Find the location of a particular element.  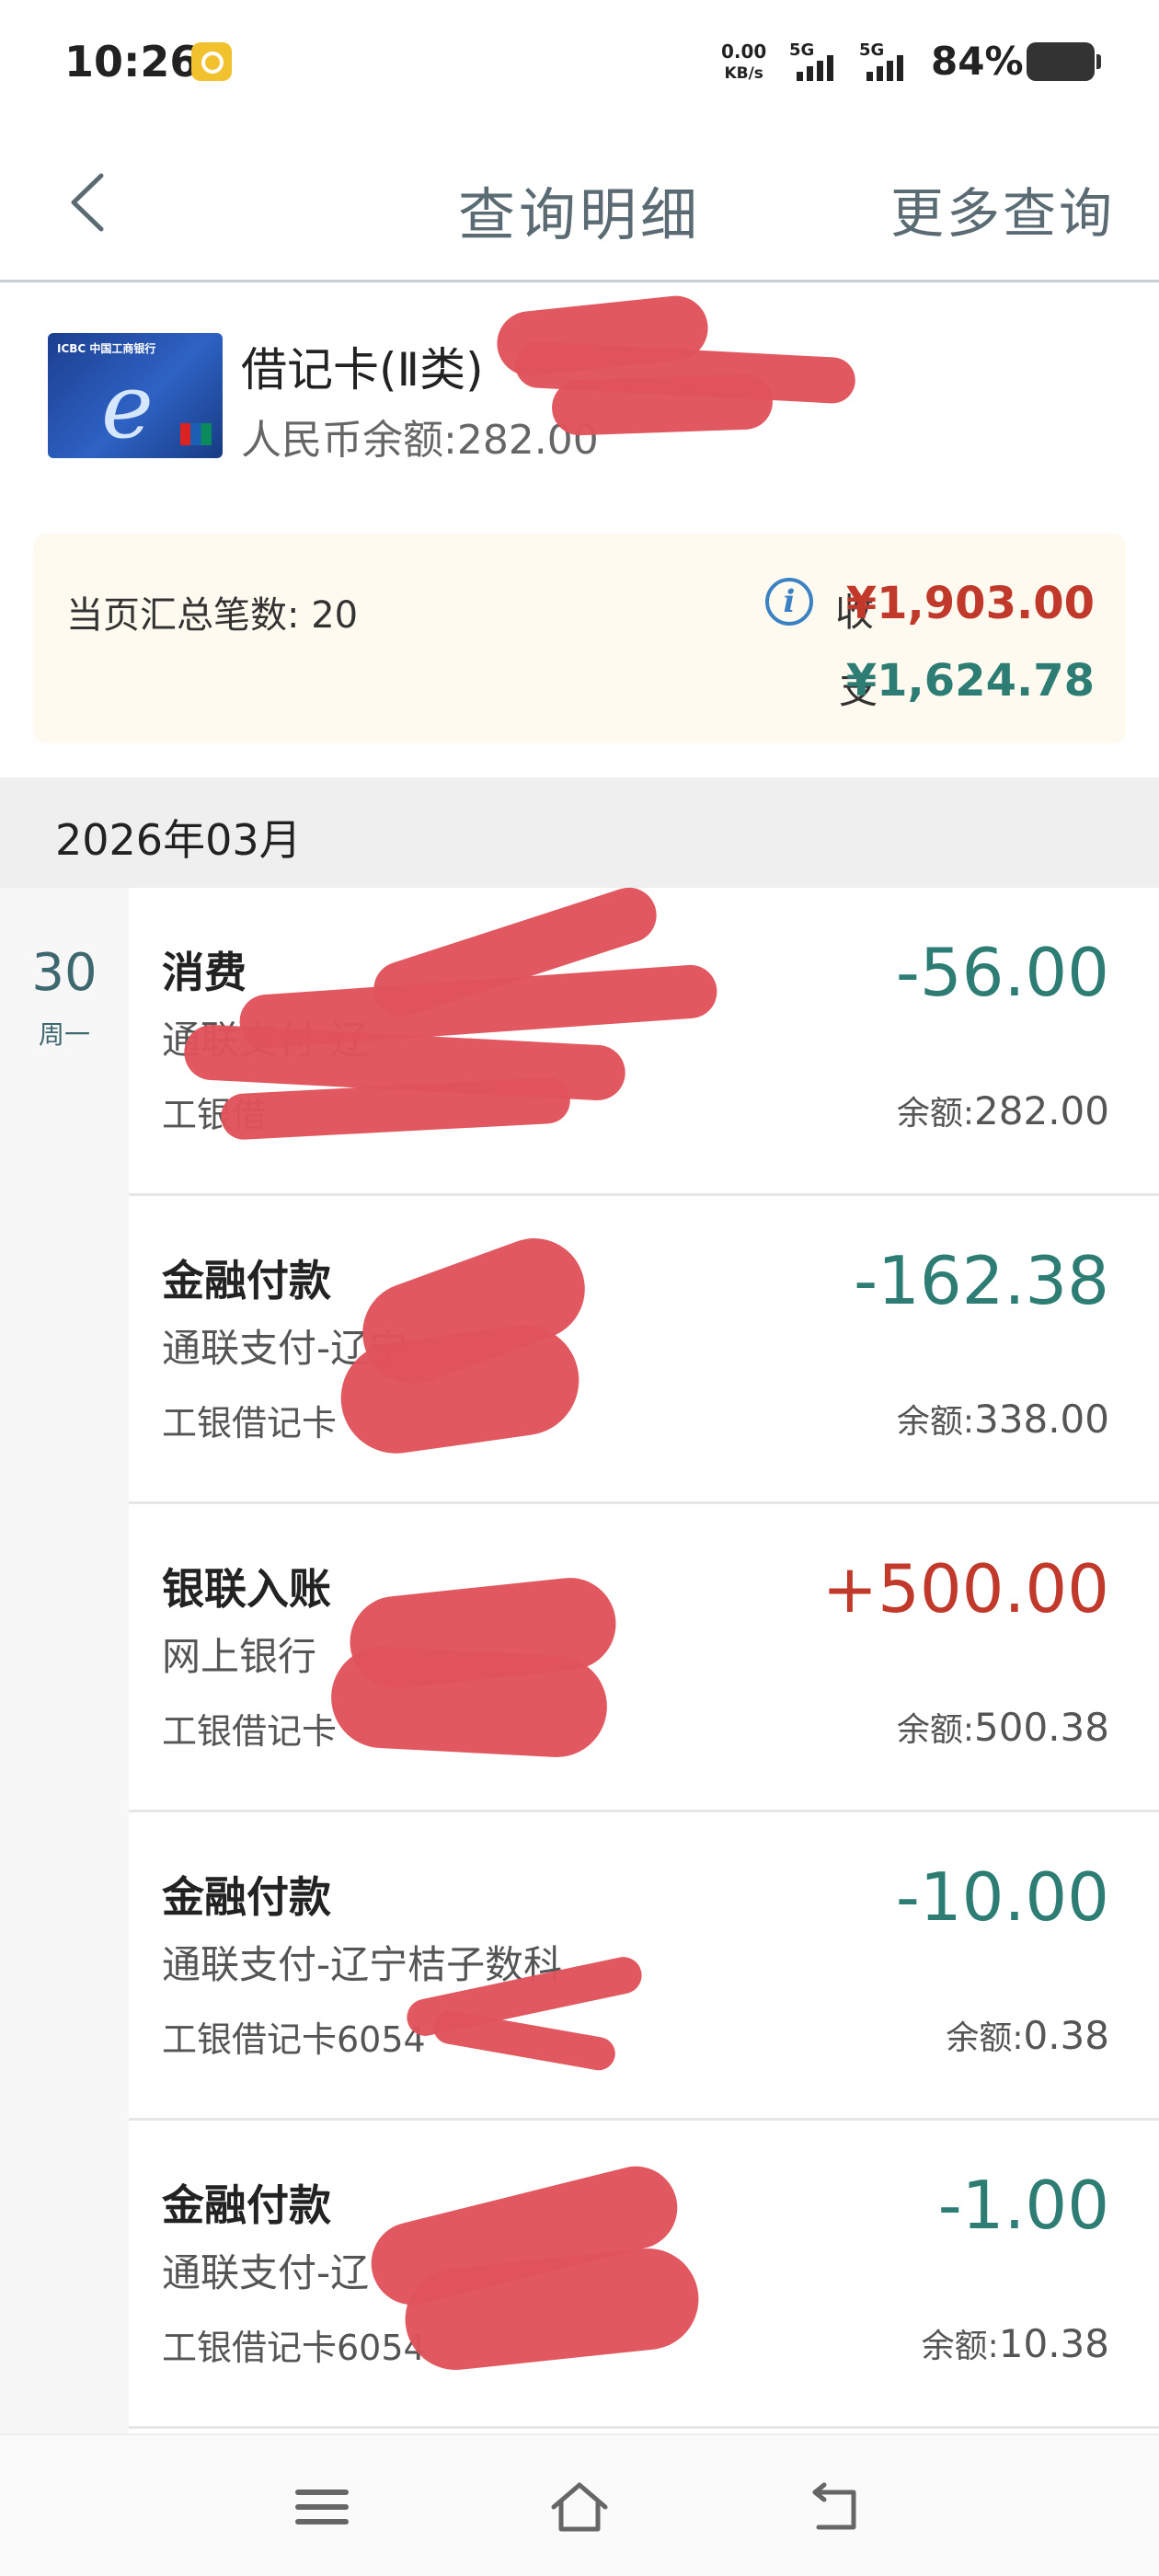

bank-card-image: ICBC 中国工商银行 e is located at coordinates (135, 395).